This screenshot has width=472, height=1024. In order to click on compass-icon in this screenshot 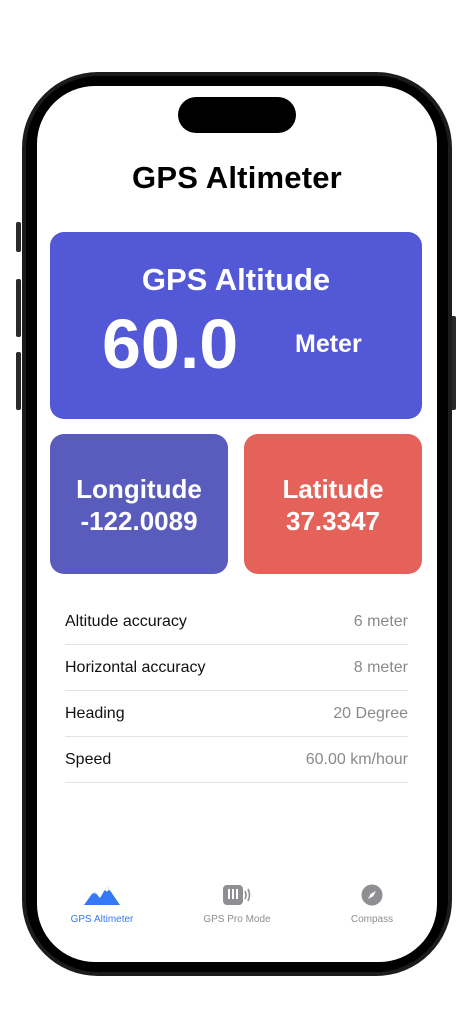, I will do `click(372, 895)`.